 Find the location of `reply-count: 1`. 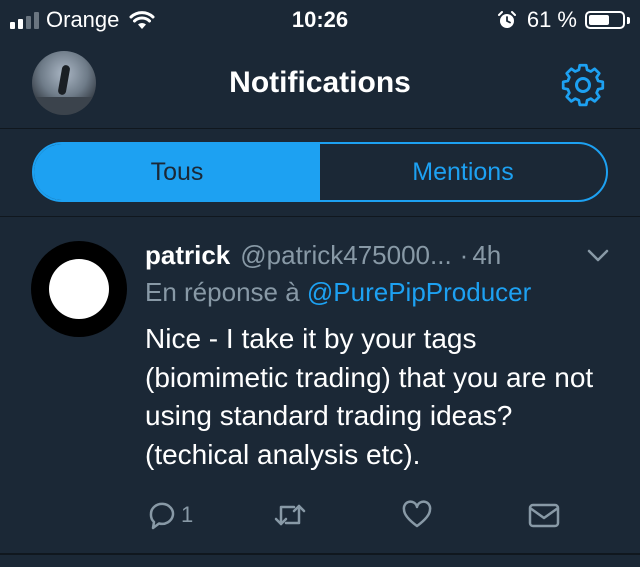

reply-count: 1 is located at coordinates (187, 514).